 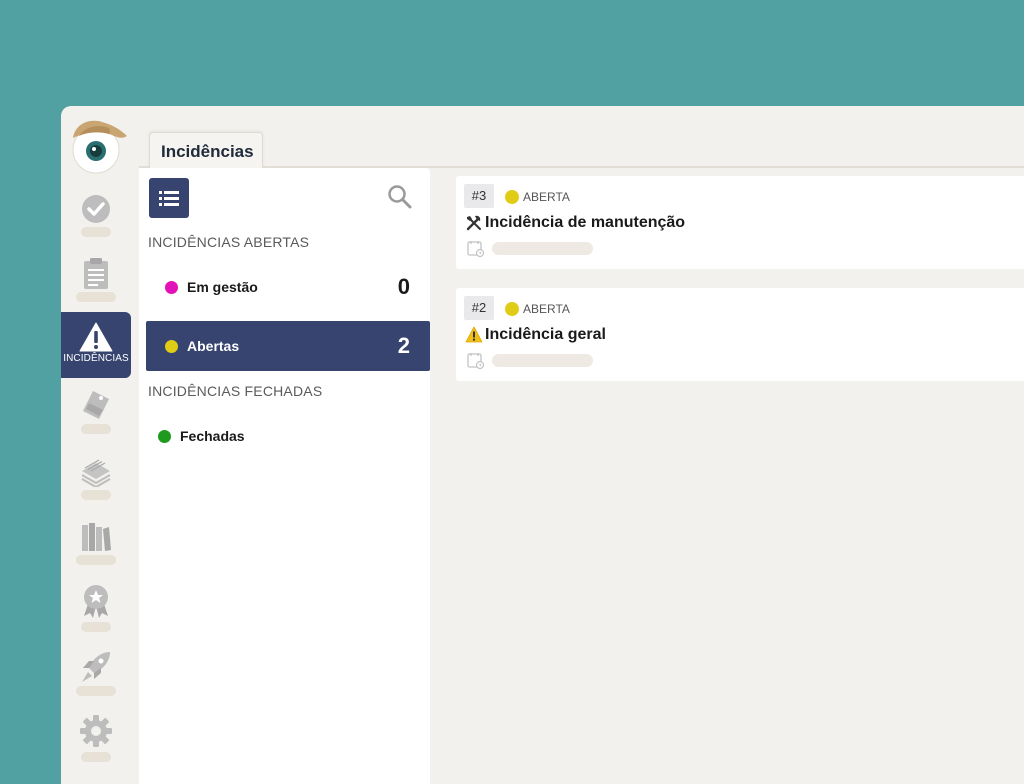 What do you see at coordinates (96, 667) in the screenshot?
I see `rocket-icon` at bounding box center [96, 667].